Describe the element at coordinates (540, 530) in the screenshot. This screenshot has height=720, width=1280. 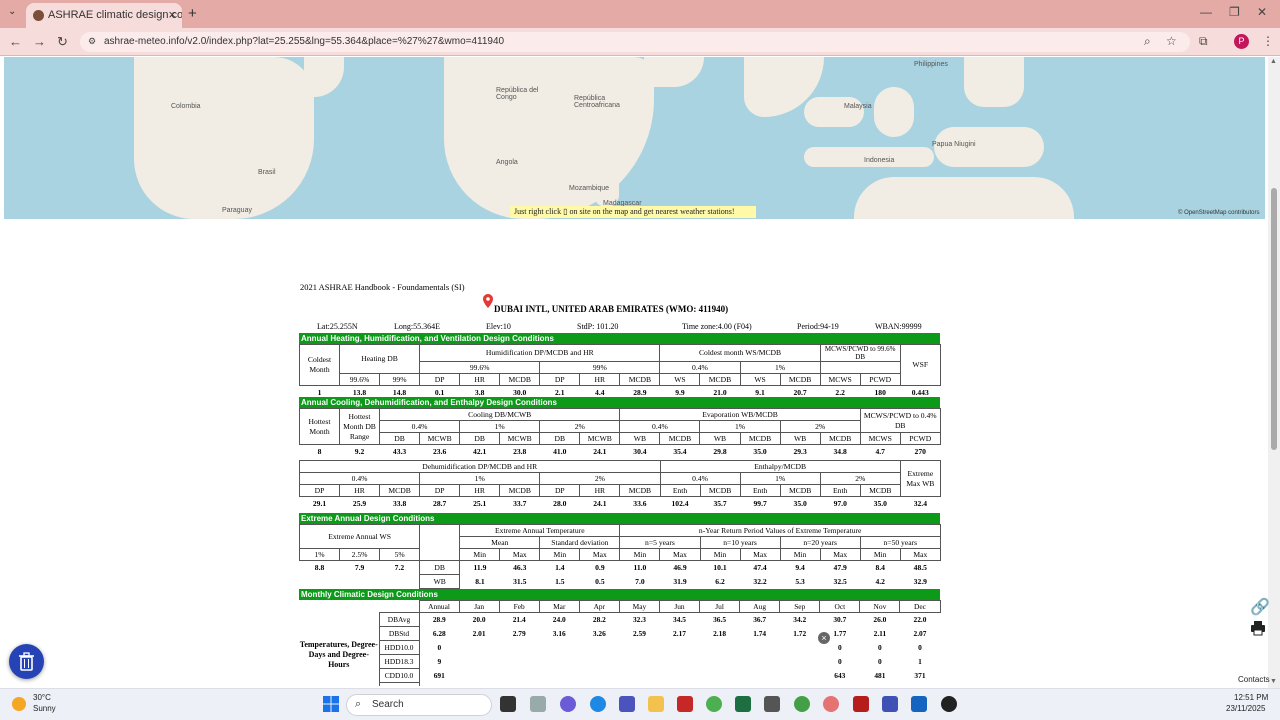
I see `hdr-extreme-temp: Extreme Annual Temperature` at that location.